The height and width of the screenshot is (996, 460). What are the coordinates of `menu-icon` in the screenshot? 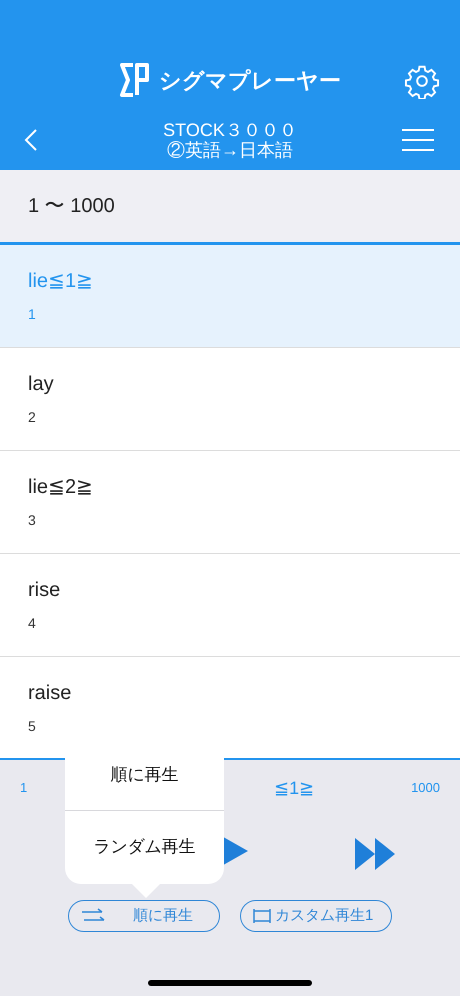 It's located at (418, 140).